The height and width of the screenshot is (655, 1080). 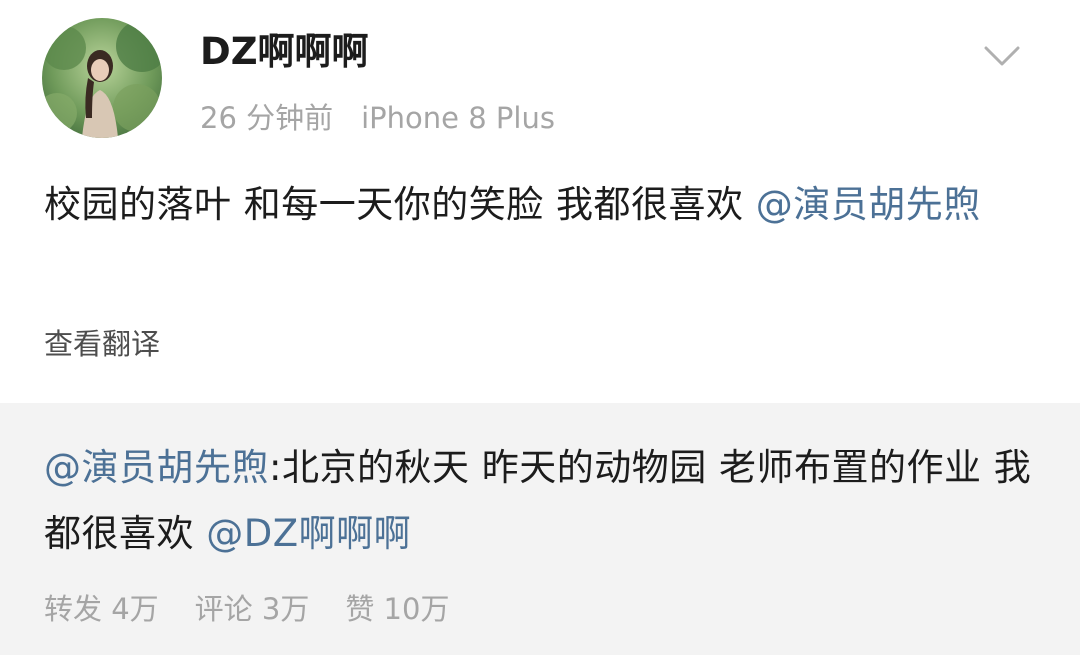 I want to click on comment-count: 评论 3万, so click(x=252, y=609).